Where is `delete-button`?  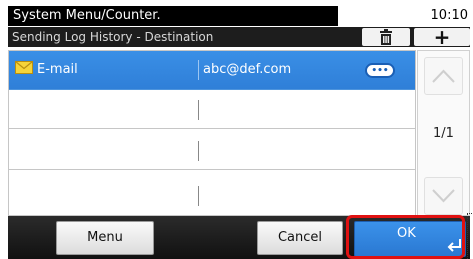 delete-button is located at coordinates (386, 37).